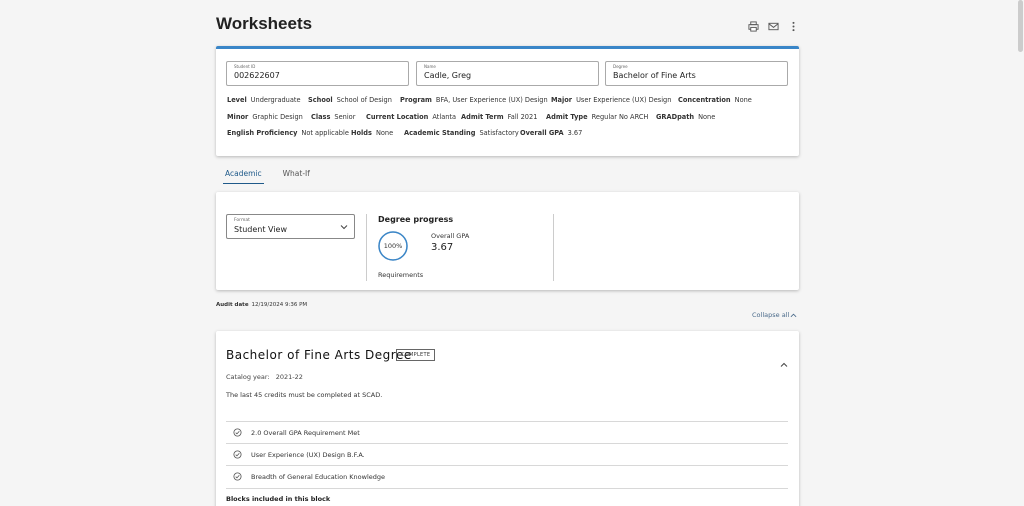  I want to click on tab-what-if: What-If, so click(296, 175).